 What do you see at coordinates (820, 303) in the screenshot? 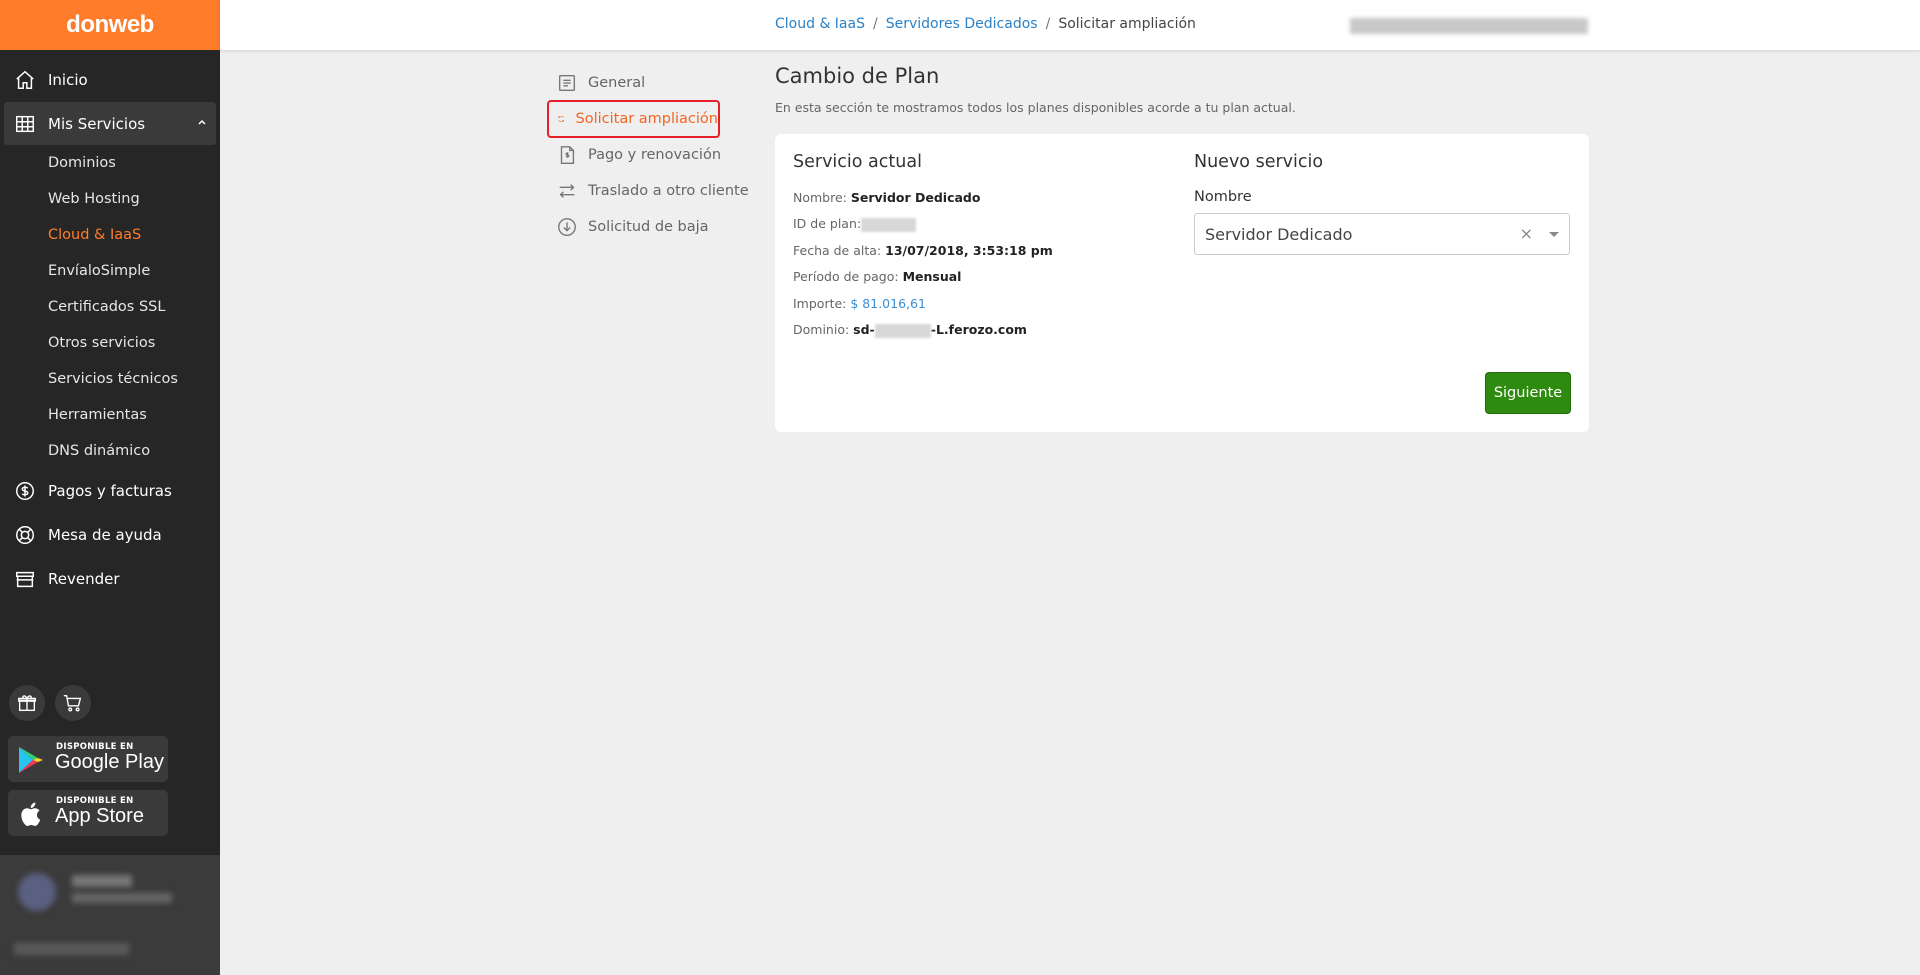
I see `info-label: Importe:` at bounding box center [820, 303].